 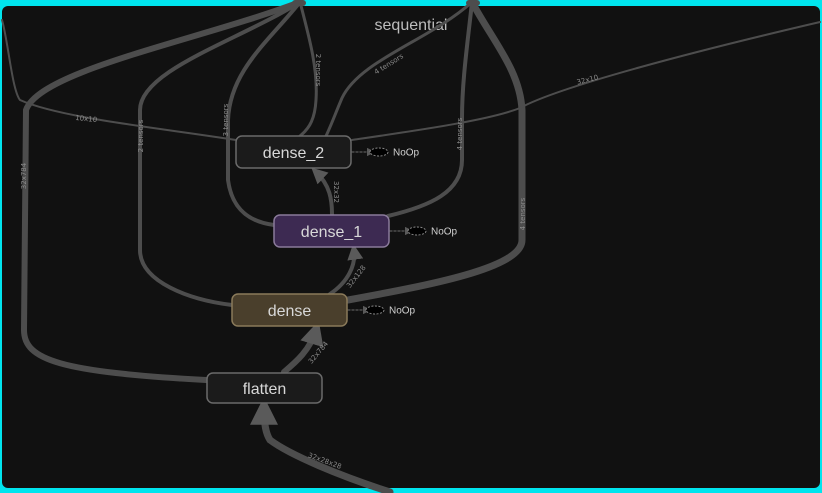 I want to click on edge-label-right-4t: 4 tensors, so click(x=460, y=133).